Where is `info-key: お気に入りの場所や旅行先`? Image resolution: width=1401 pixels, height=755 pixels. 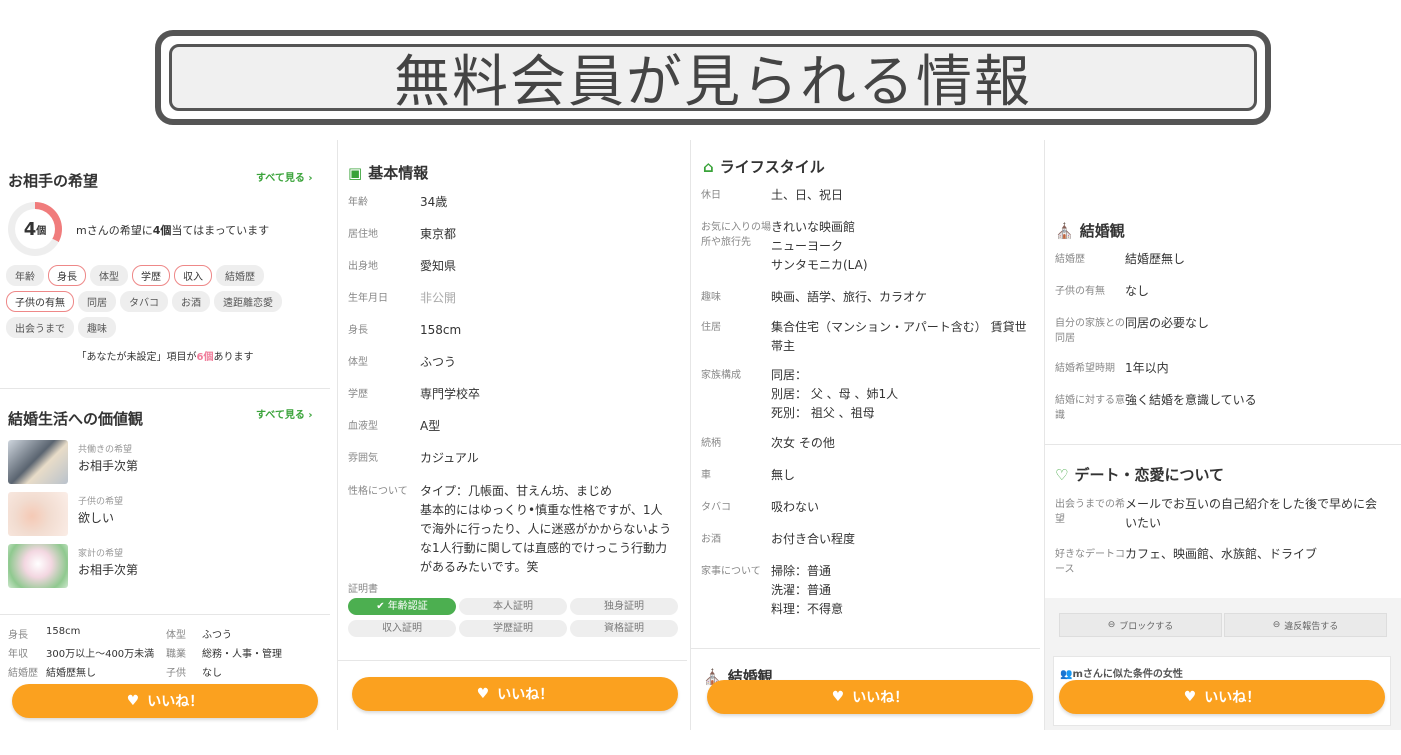
info-key: お気に入りの場所や旅行先 is located at coordinates (736, 235).